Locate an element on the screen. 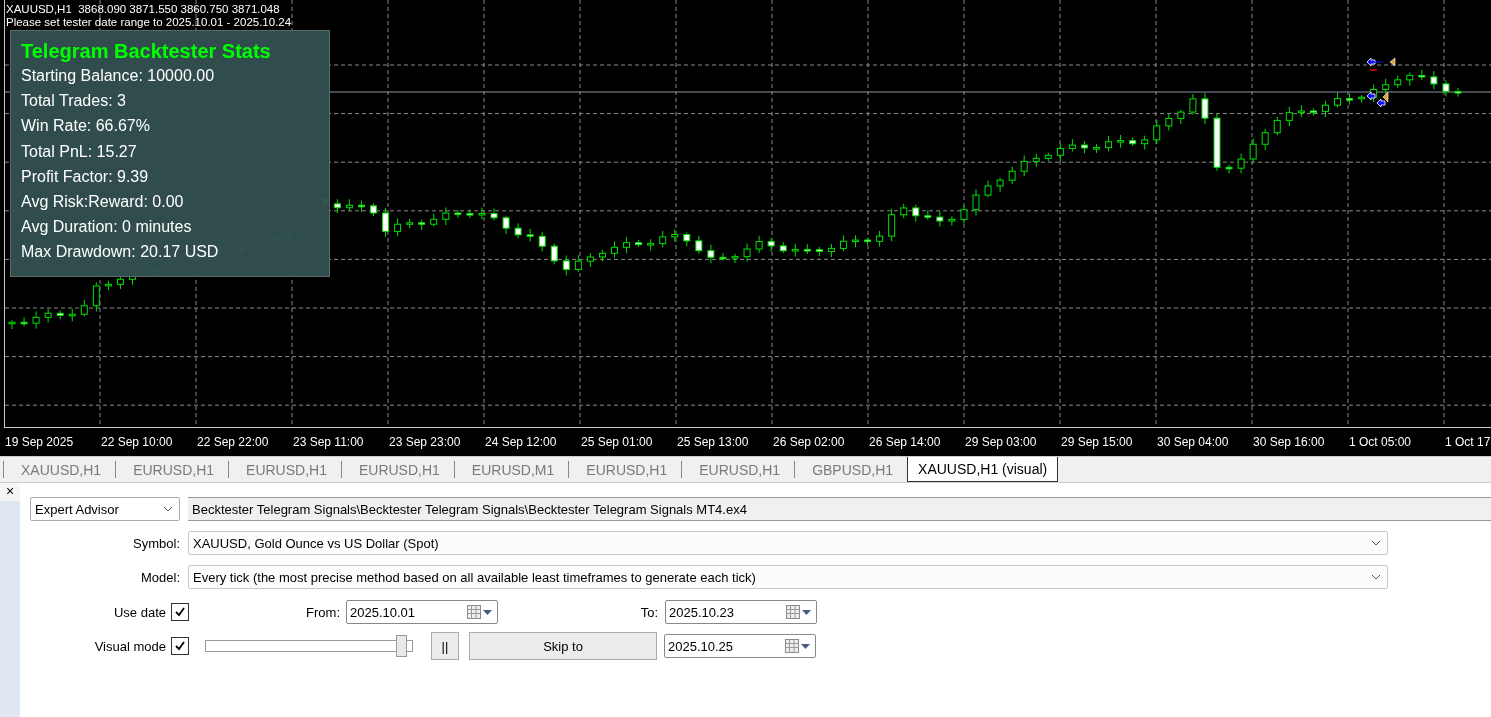  skip-to-button: Skip to is located at coordinates (563, 646).